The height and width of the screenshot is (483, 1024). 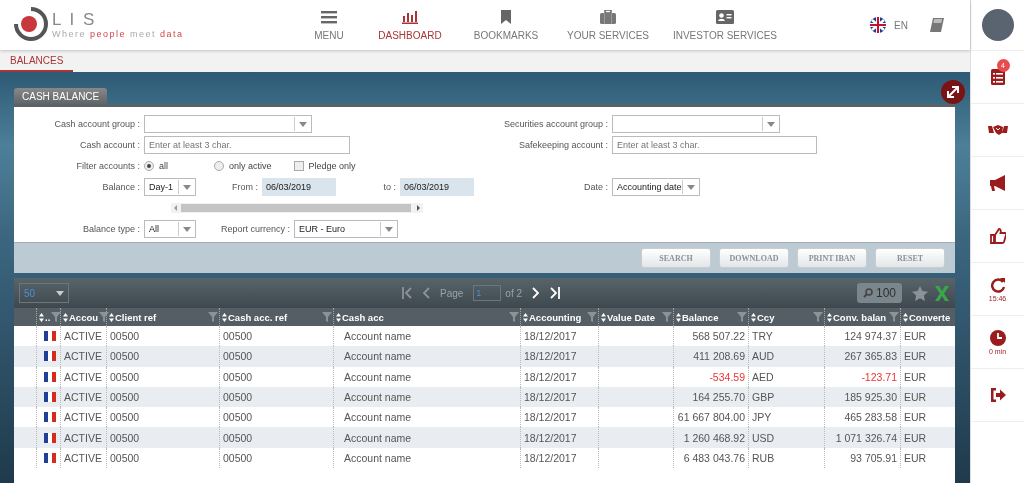 What do you see at coordinates (410, 16) in the screenshot?
I see `bar-chart-icon` at bounding box center [410, 16].